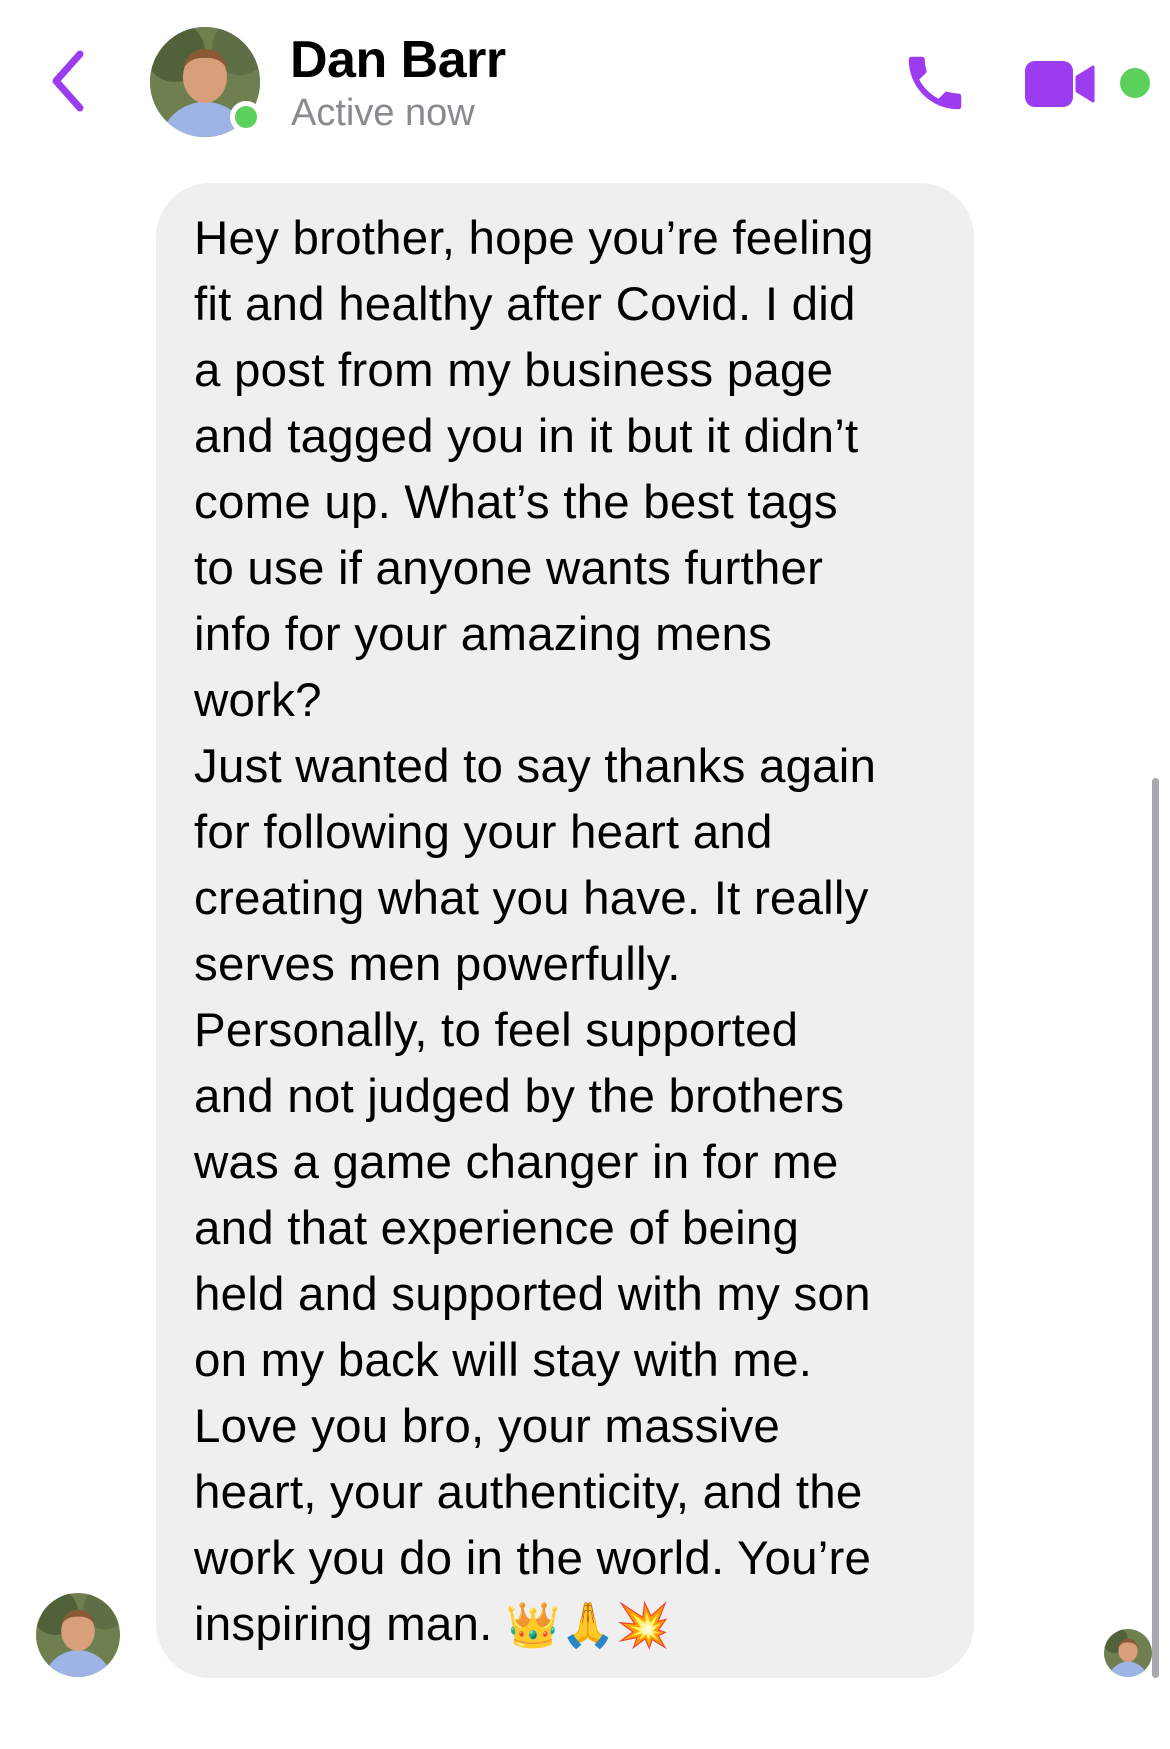 The width and height of the screenshot is (1170, 1749). What do you see at coordinates (68, 81) in the screenshot?
I see `chevron-left-icon` at bounding box center [68, 81].